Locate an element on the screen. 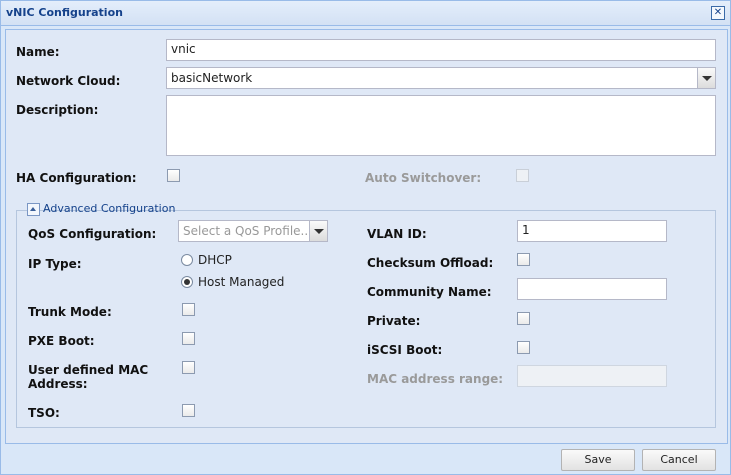 This screenshot has width=731, height=475. ha-configuration-checkbox is located at coordinates (173, 175).